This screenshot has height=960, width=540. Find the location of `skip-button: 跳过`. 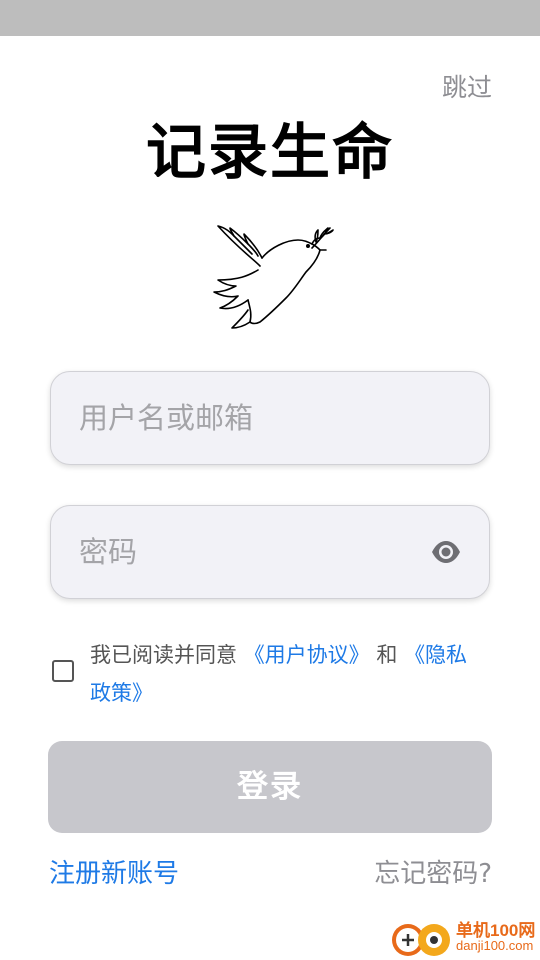

skip-button: 跳过 is located at coordinates (467, 86).